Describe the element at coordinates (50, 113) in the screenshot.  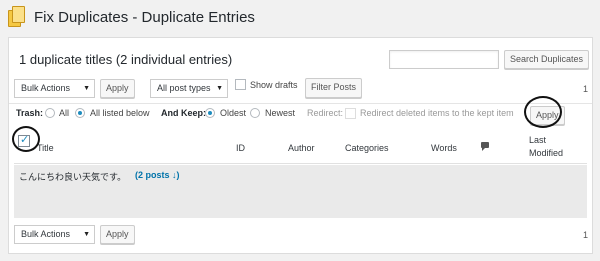
I see `trash-all-radio` at that location.